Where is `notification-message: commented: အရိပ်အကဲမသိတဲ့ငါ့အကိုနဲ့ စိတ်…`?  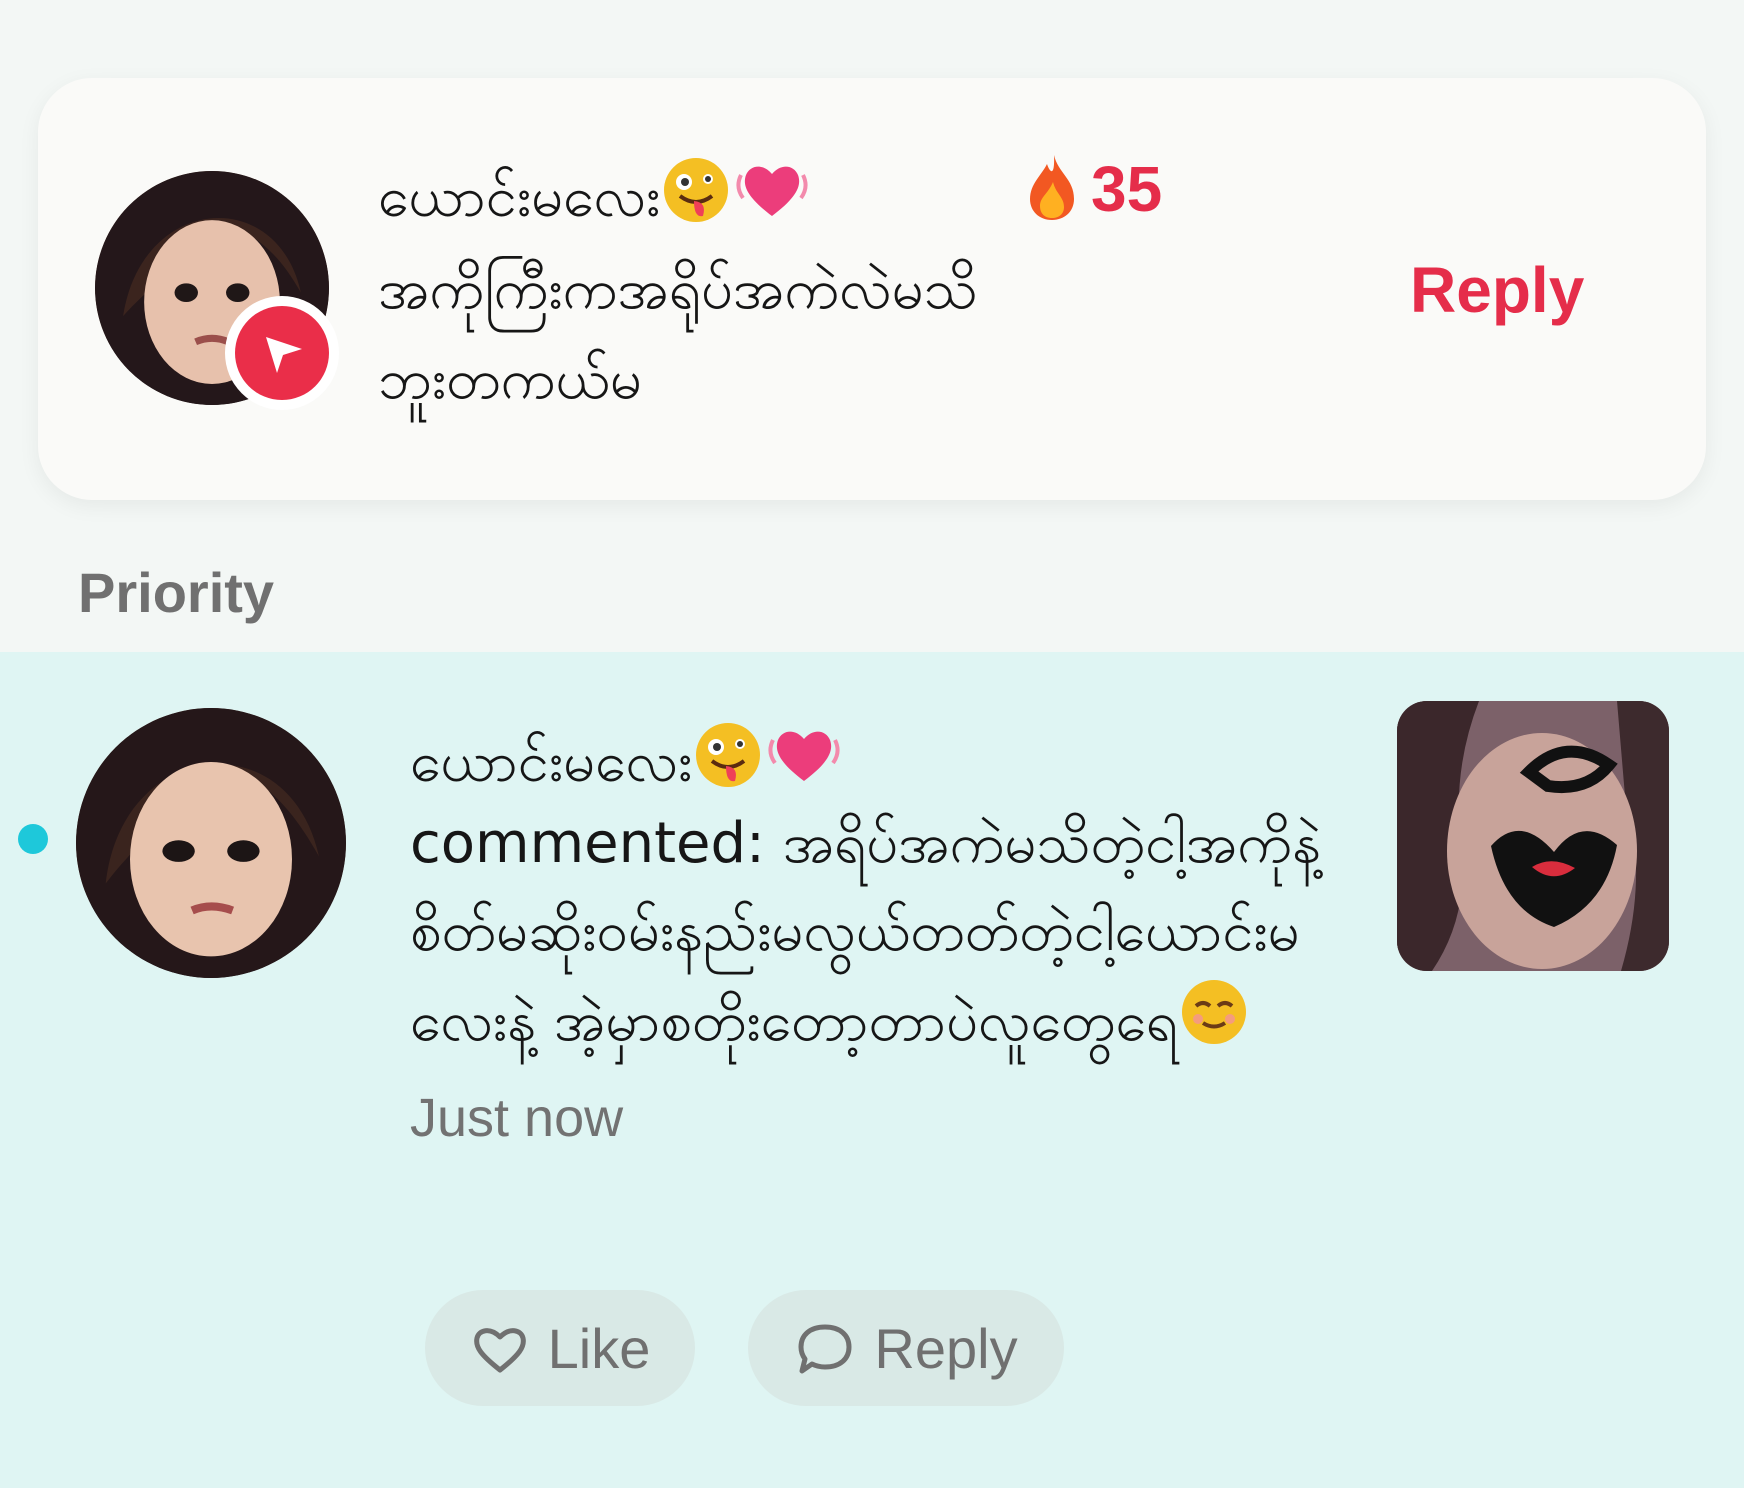 notification-message: commented: အရိပ်အကဲမသိတဲ့ငါ့အကိုနဲ့ စိတ်… is located at coordinates (875, 981).